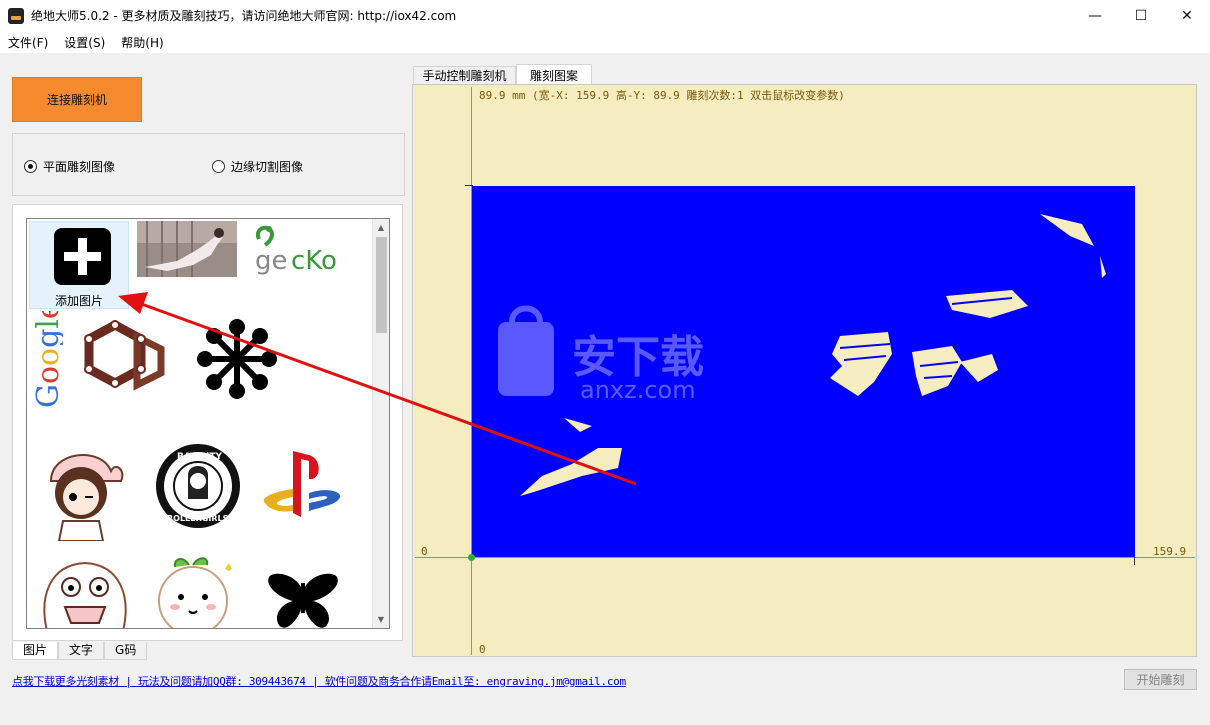 The image size is (1210, 725). Describe the element at coordinates (125, 359) in the screenshot. I see `hexagon-ring-icon` at that location.